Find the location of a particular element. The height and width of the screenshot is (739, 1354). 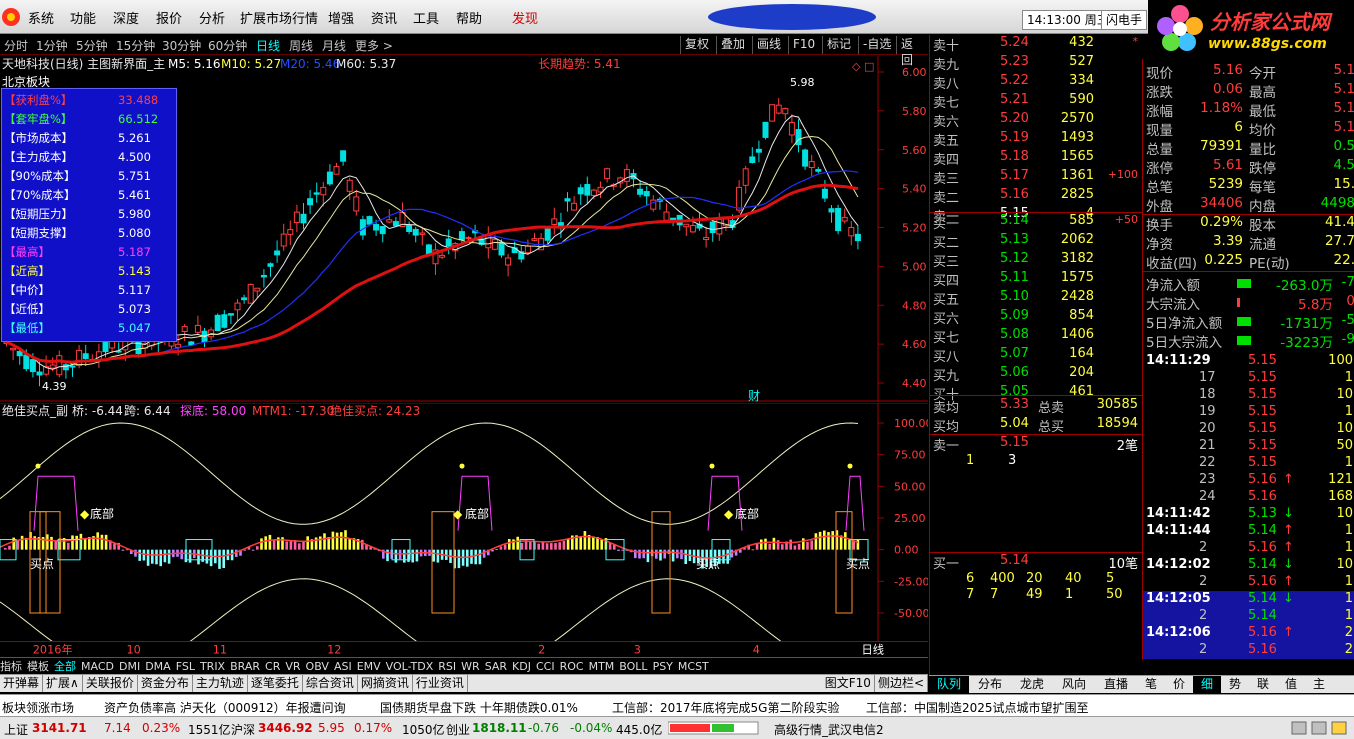

menu-system: 系统 is located at coordinates (41, 17).